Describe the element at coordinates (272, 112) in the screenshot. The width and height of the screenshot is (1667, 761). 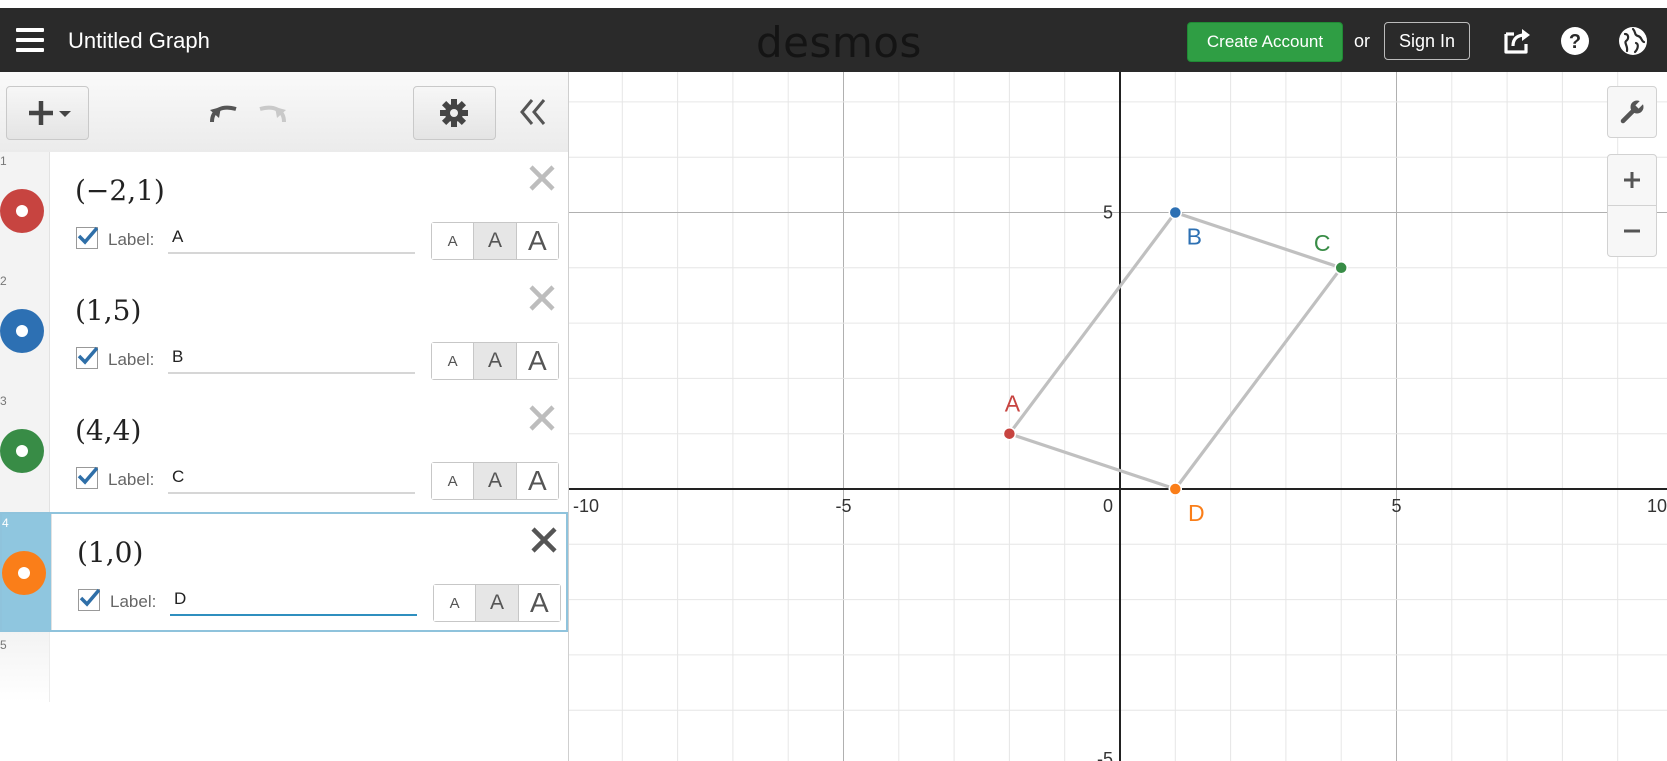
I see `redo-icon` at that location.